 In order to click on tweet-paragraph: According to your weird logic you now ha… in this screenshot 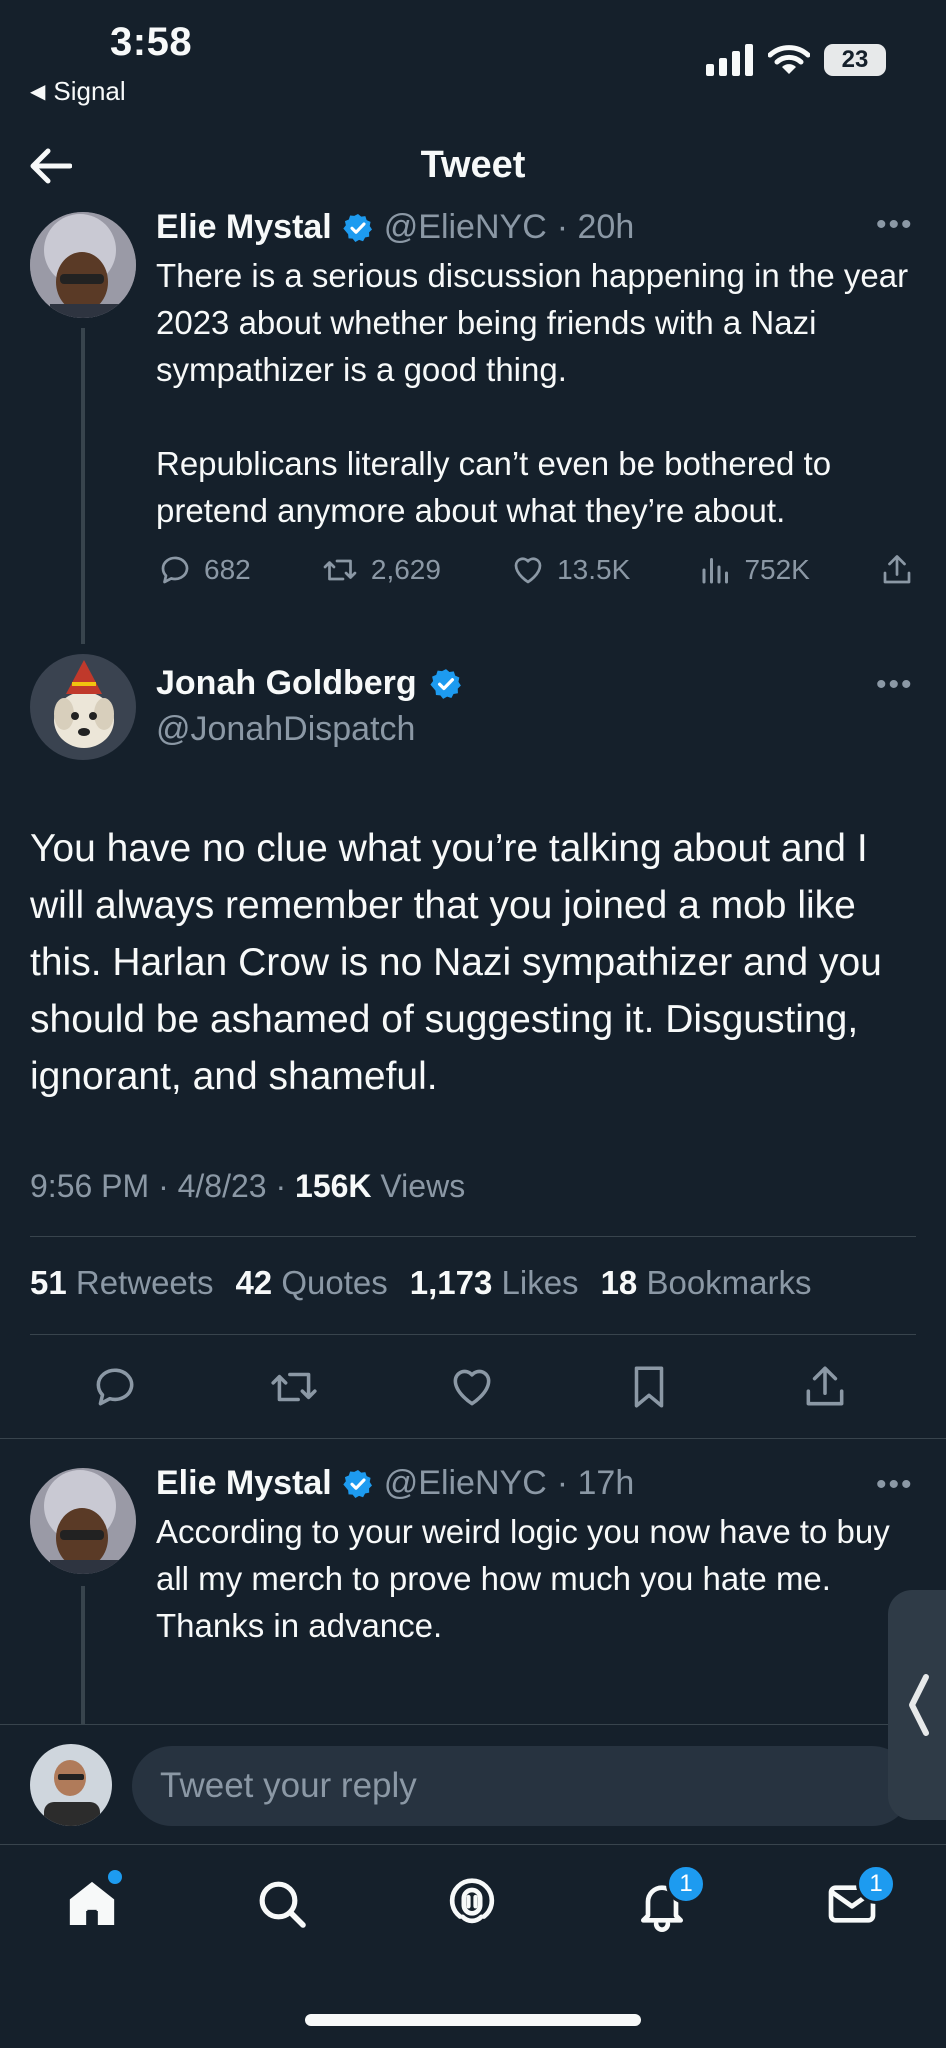, I will do `click(523, 1555)`.